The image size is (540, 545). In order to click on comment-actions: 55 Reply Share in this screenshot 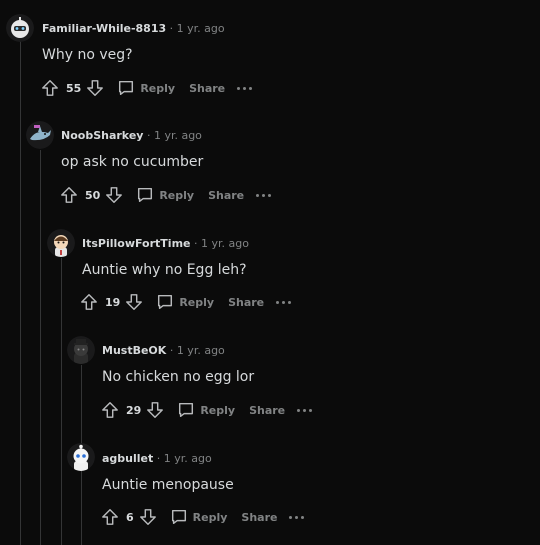, I will do `click(147, 88)`.